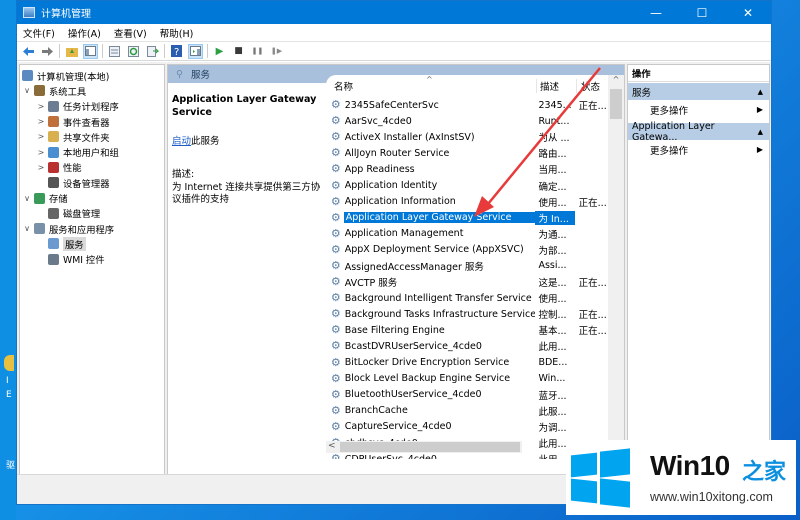  I want to click on maximize-button: ☐, so click(702, 12).